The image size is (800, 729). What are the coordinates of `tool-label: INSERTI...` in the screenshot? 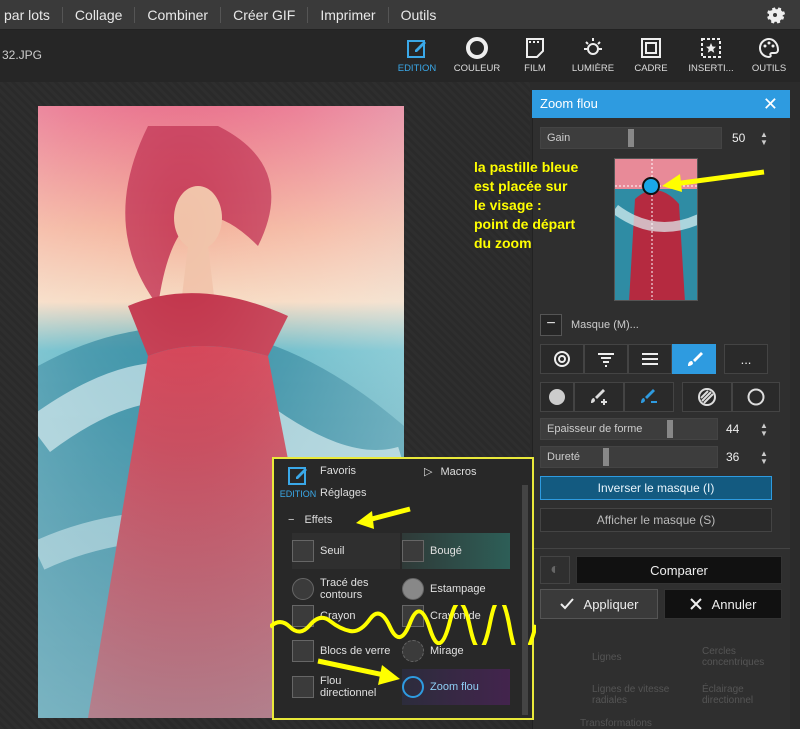 It's located at (711, 68).